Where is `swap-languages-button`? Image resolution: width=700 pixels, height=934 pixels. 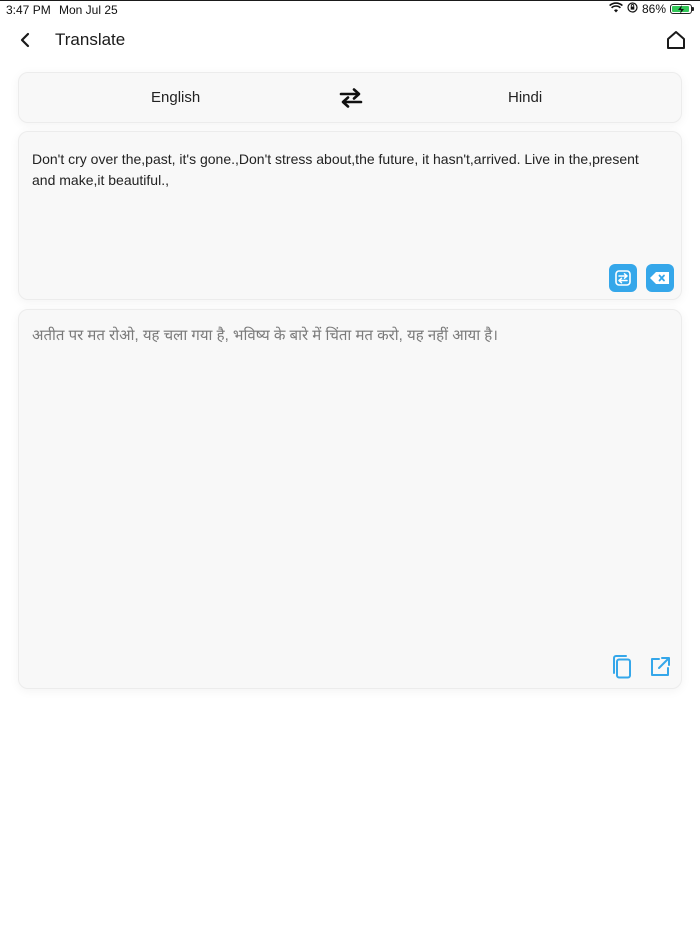 swap-languages-button is located at coordinates (351, 98).